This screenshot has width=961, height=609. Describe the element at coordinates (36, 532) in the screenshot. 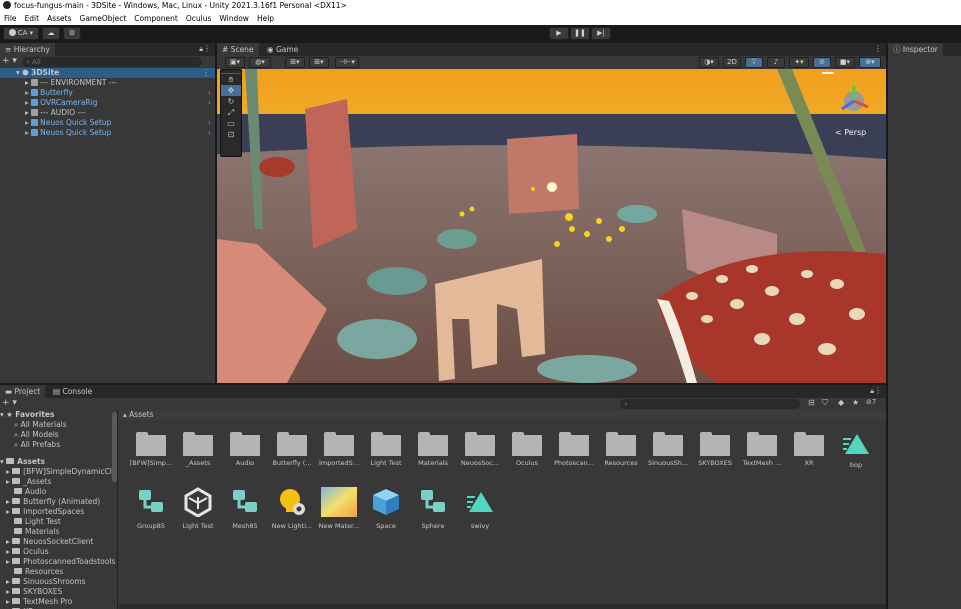

I see `tree-folder: Materials` at that location.